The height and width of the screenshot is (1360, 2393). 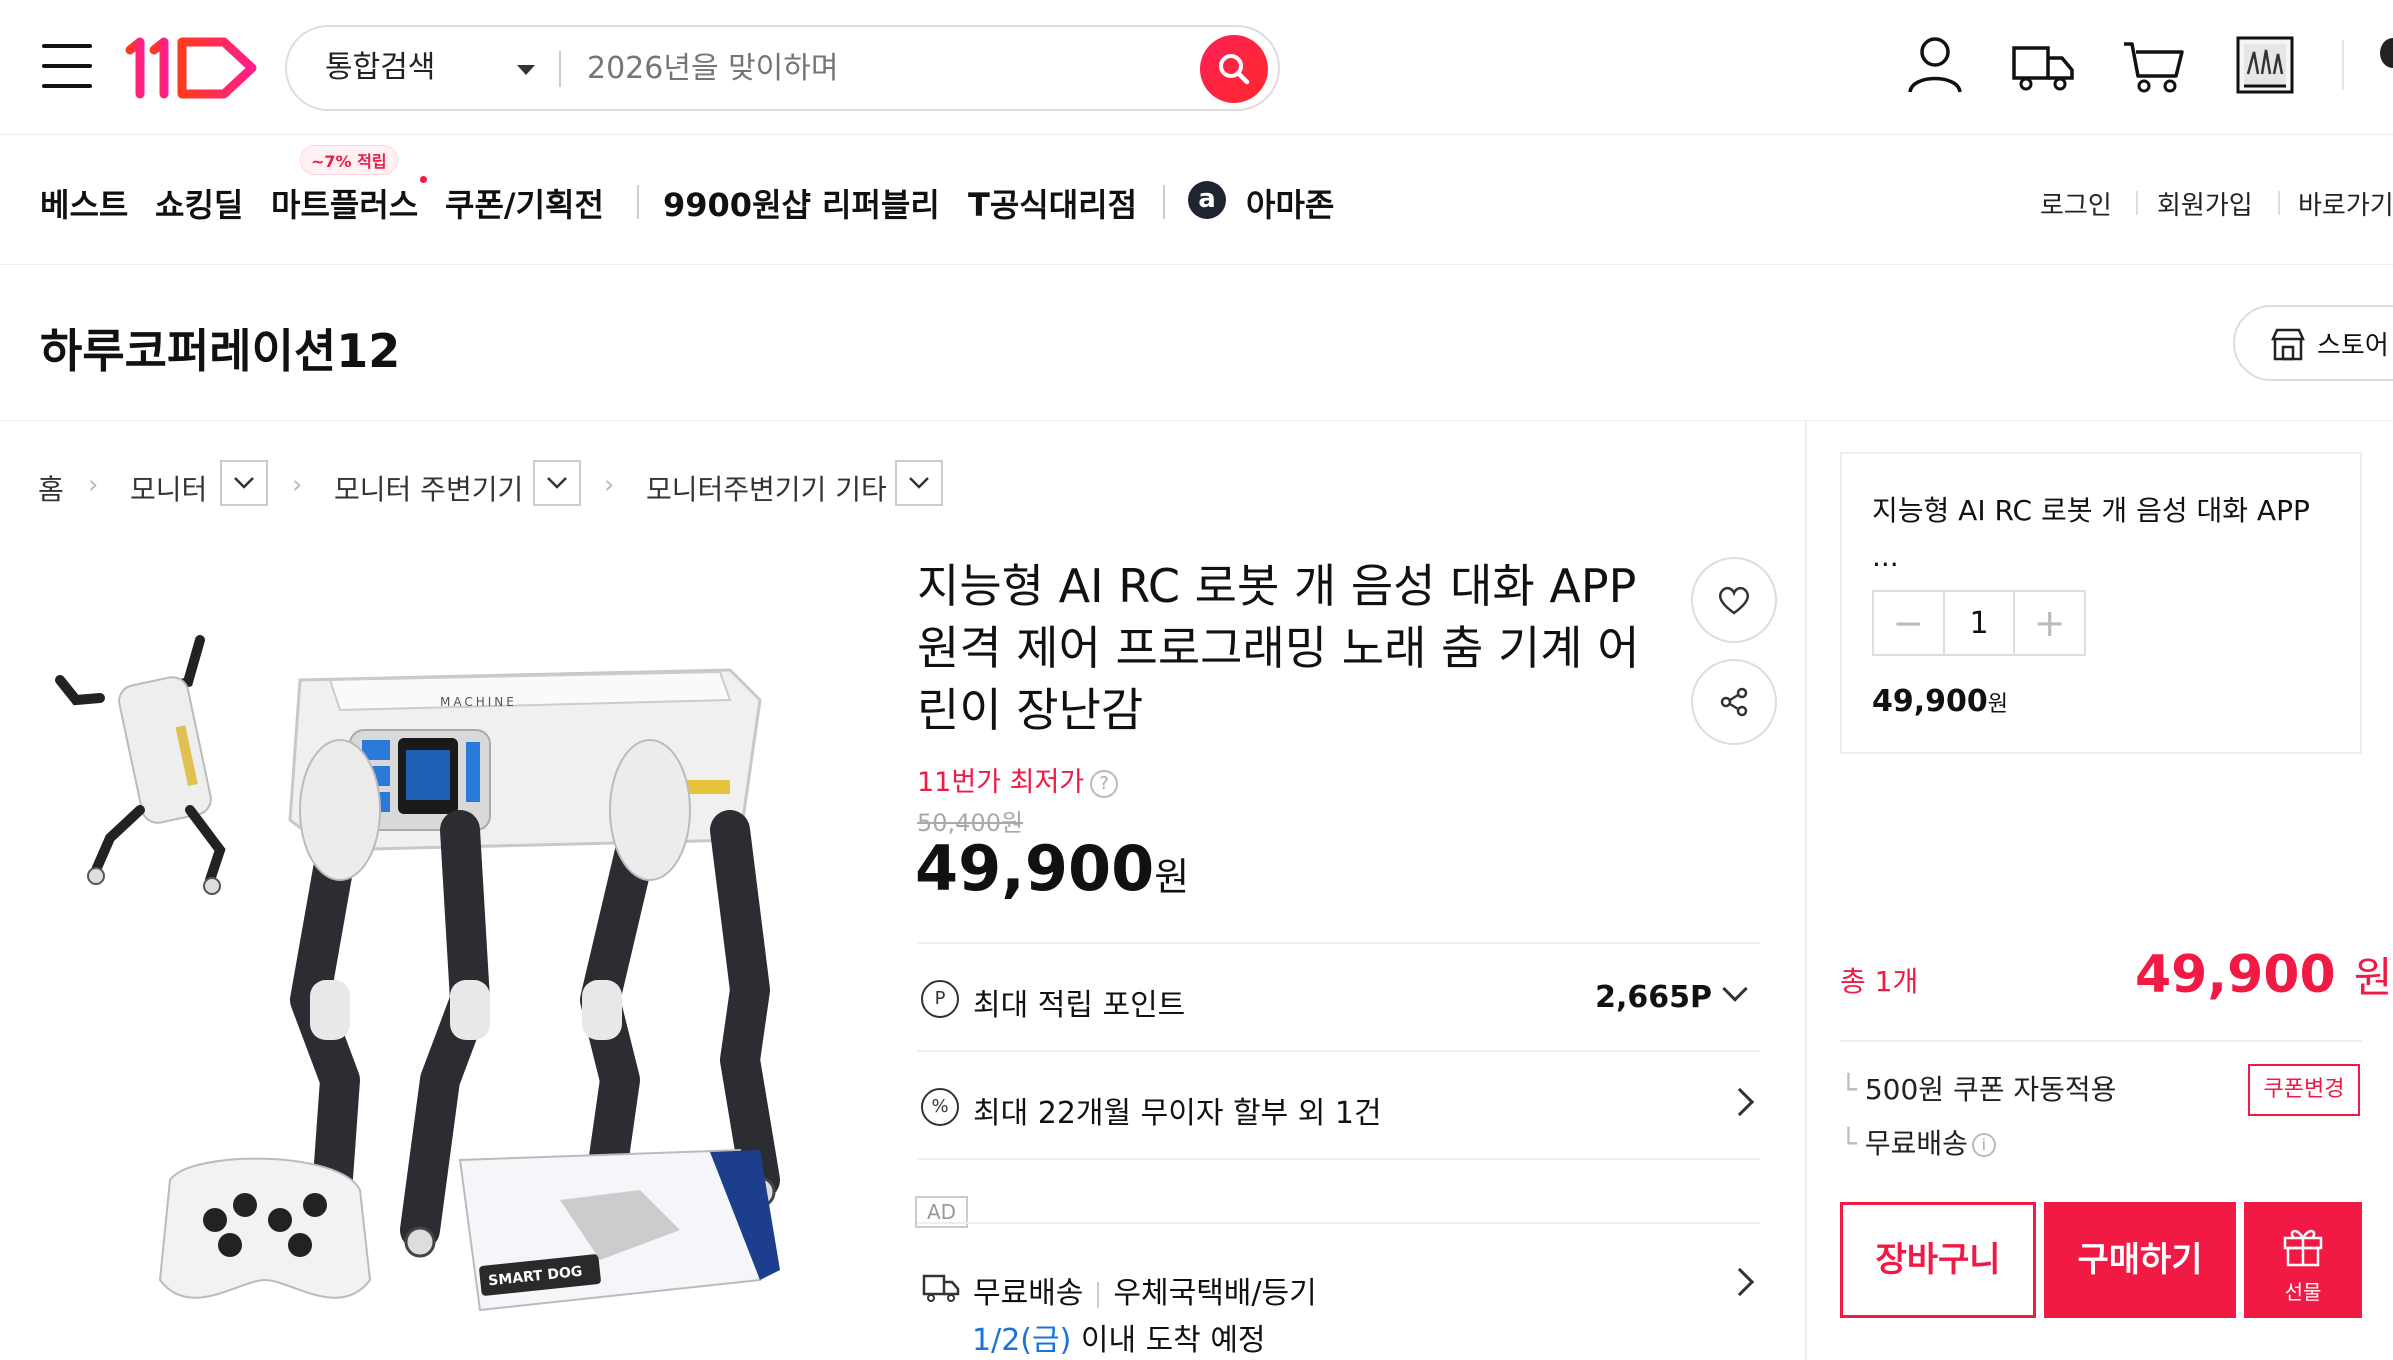 I want to click on shipping-row: 무료배송 우체국택배/등기, so click(x=1338, y=1286).